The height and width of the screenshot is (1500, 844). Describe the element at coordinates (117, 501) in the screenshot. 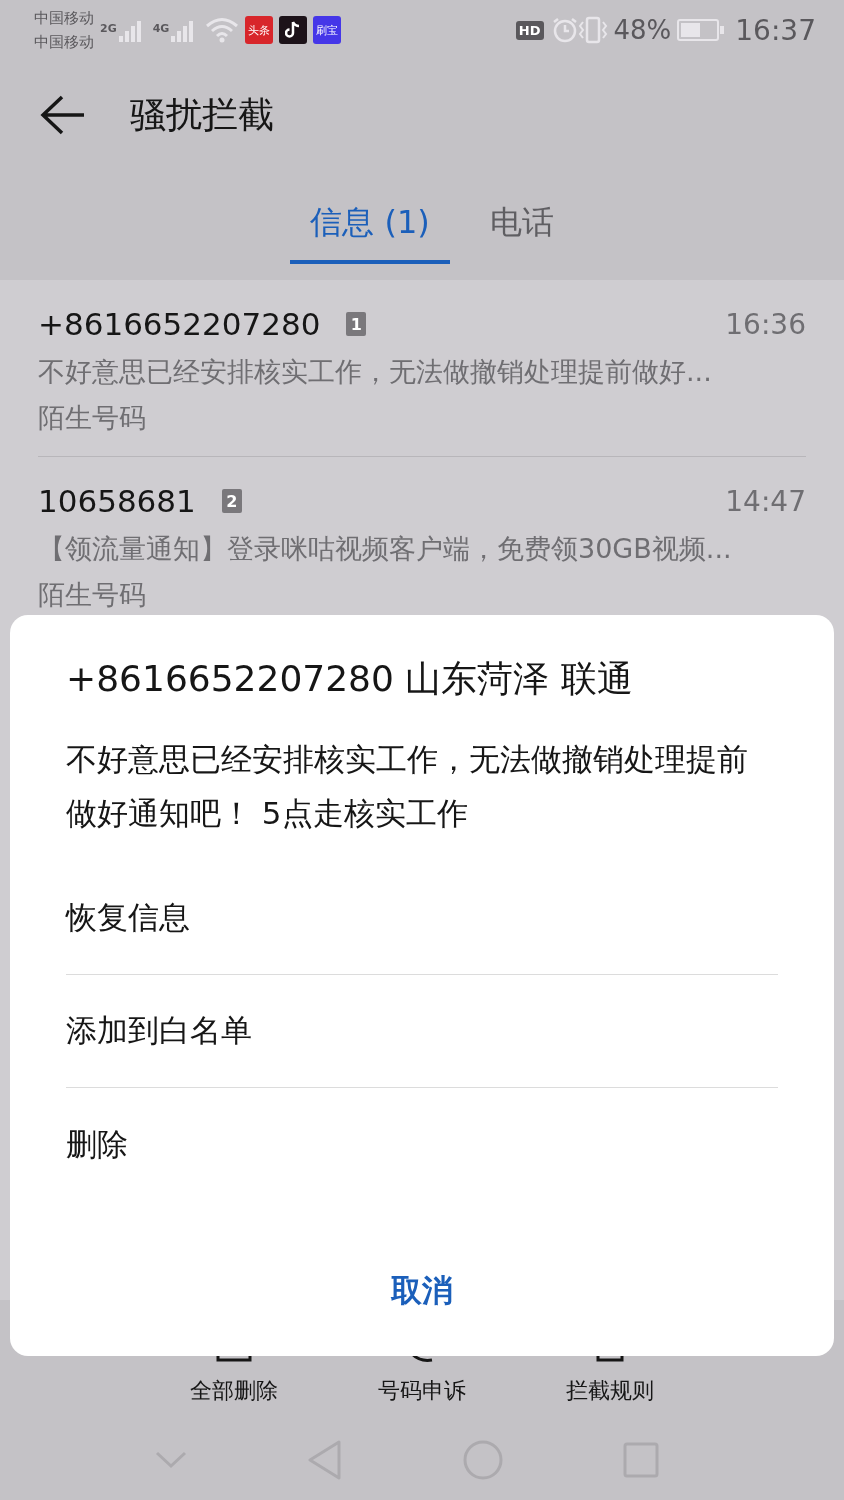

I see `sender-number: 10658681` at that location.